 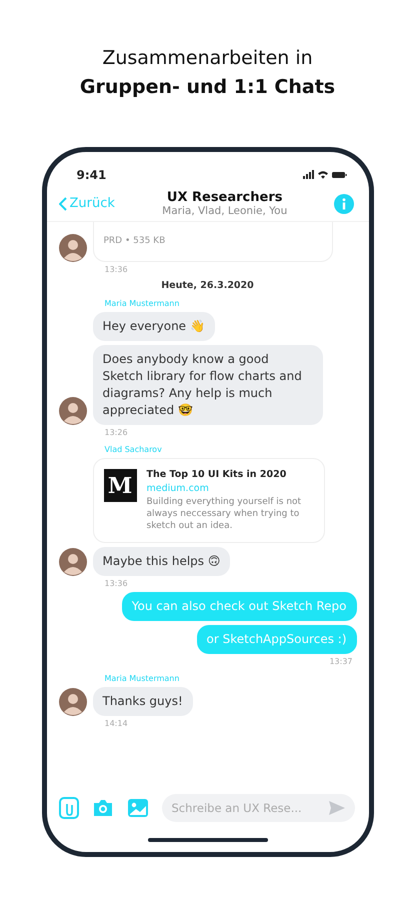 I want to click on site-logo: M, so click(x=120, y=485).